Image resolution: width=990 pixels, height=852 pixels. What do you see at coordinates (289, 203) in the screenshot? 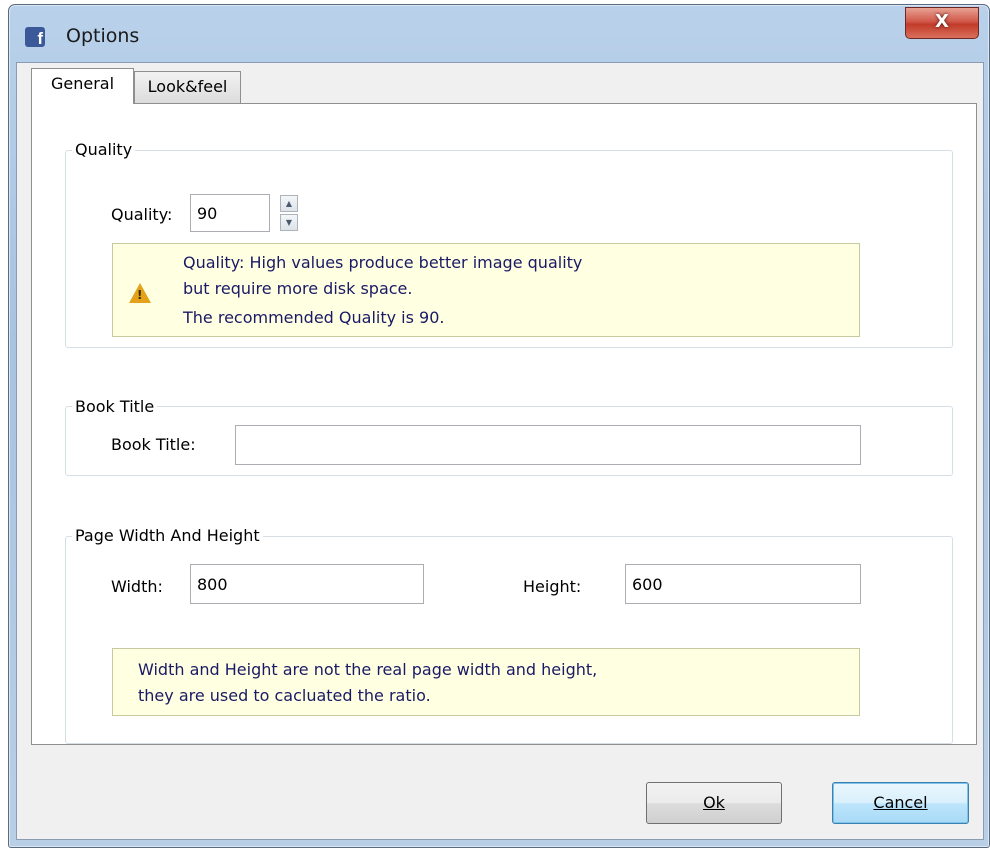
I see `spin-up-button: ▲` at bounding box center [289, 203].